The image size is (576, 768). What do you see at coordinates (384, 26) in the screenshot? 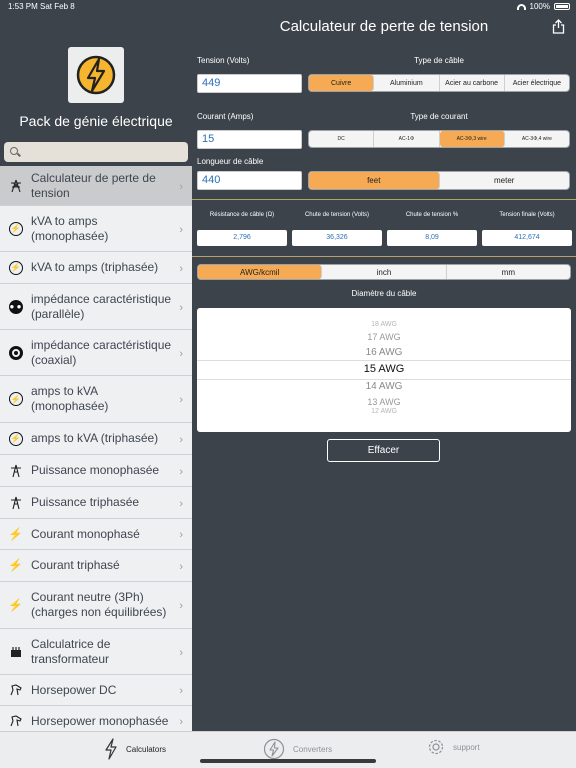
I see `page-title: Calculateur de perte de tension` at bounding box center [384, 26].